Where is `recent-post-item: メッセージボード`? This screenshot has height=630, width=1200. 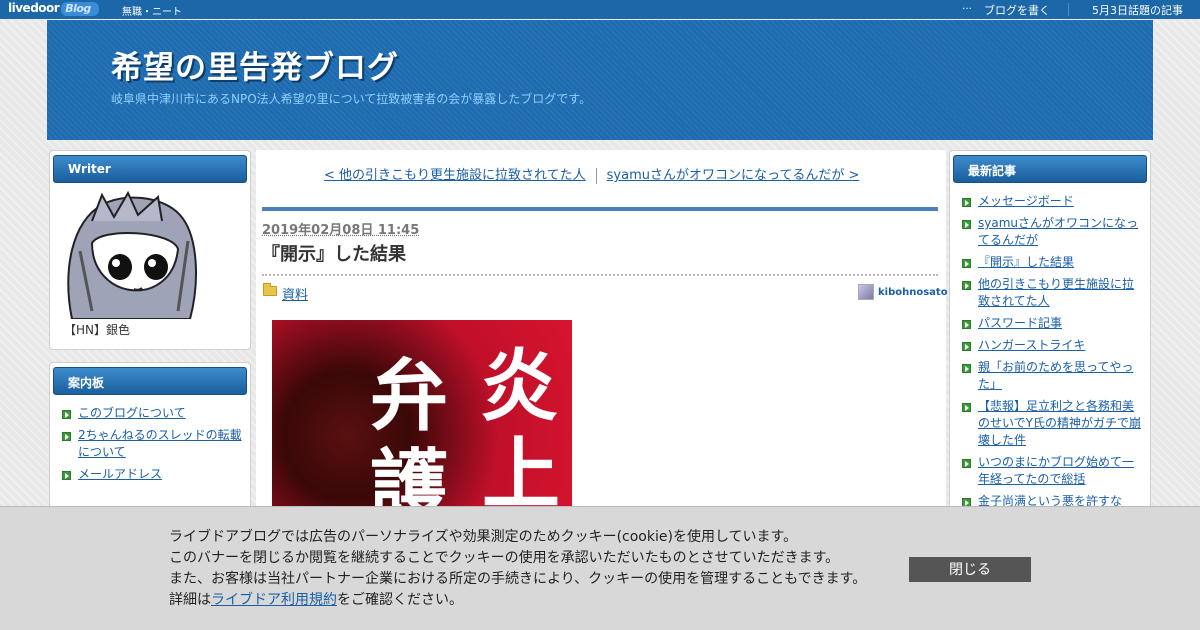 recent-post-item: メッセージボード is located at coordinates (1052, 201).